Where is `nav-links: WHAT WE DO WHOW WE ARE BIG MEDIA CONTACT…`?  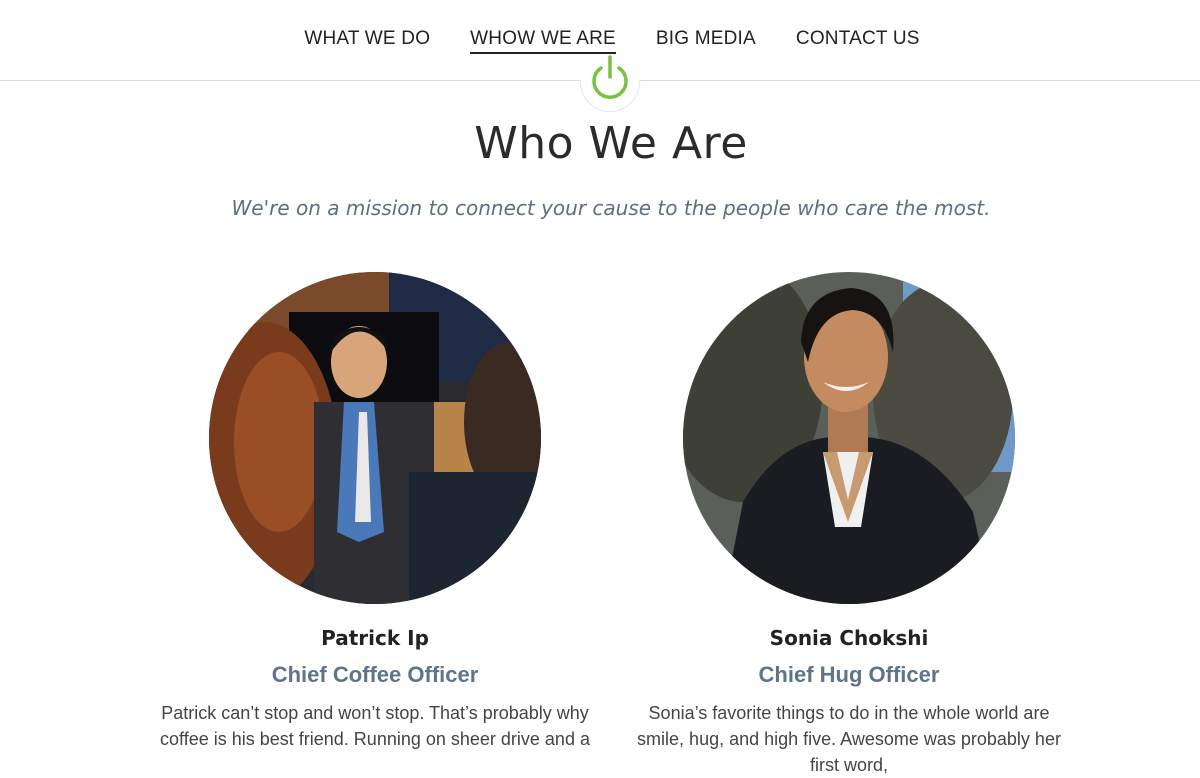
nav-links: WHAT WE DO WHOW WE ARE BIG MEDIA CONTACT… is located at coordinates (600, 41).